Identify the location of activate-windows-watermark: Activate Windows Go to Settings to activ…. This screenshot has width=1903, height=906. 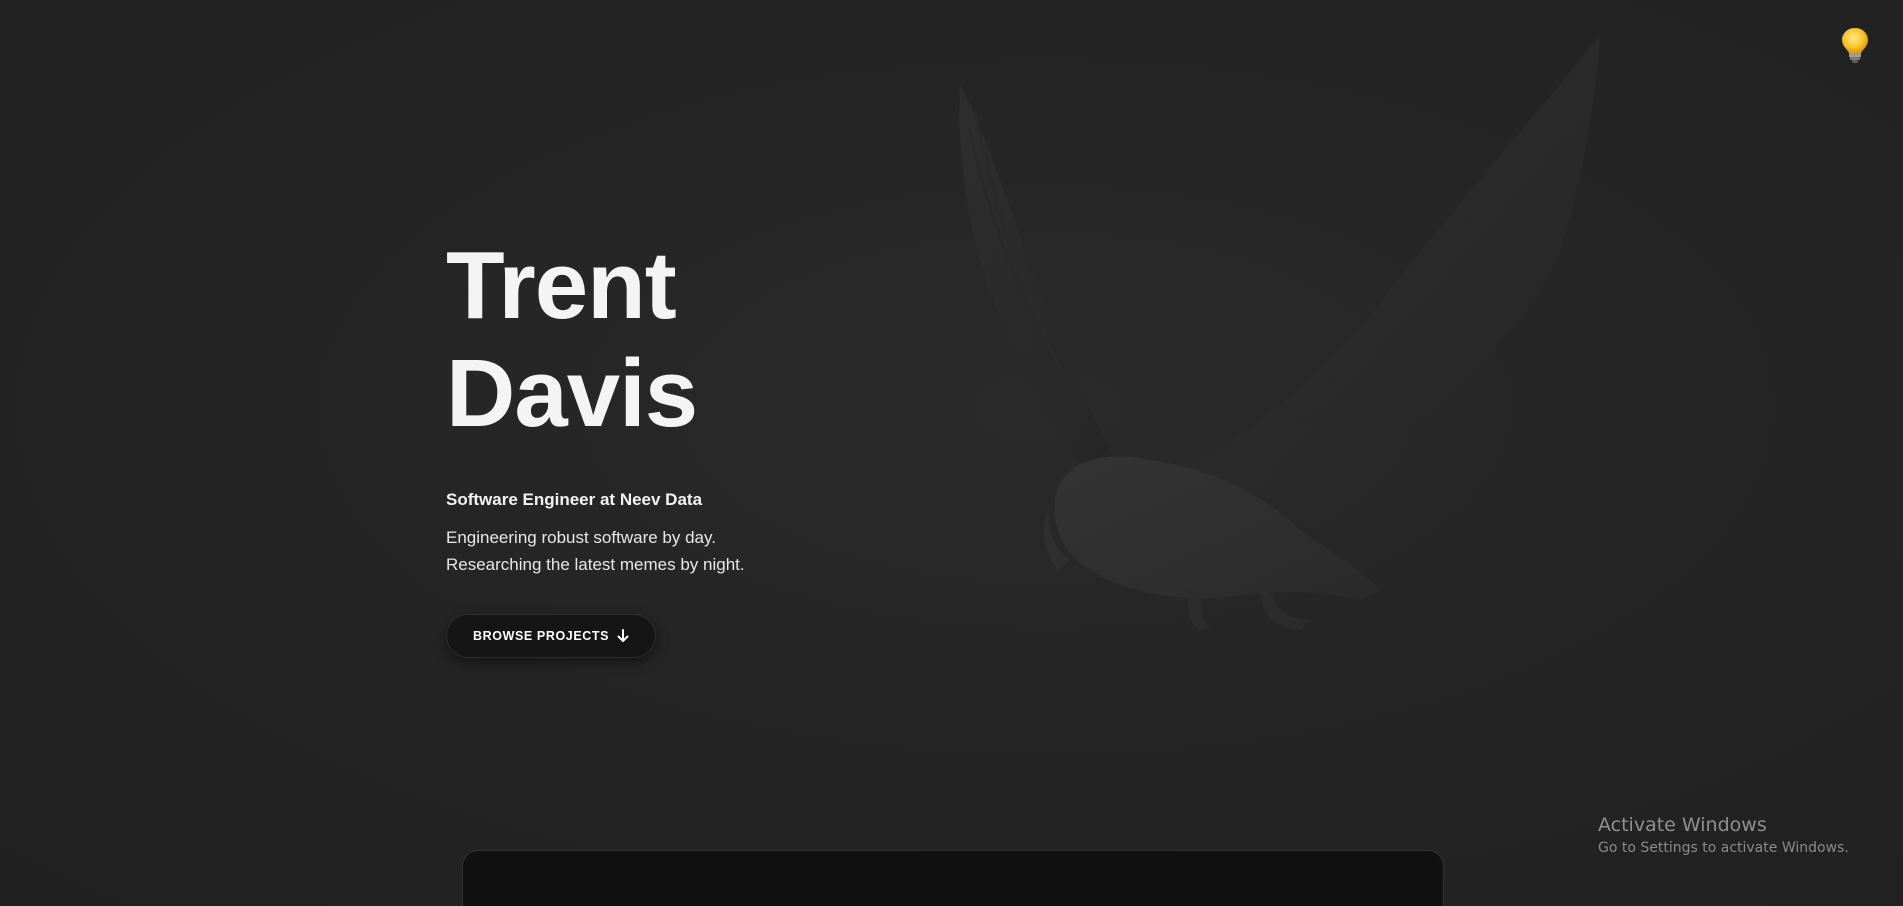
(1723, 835).